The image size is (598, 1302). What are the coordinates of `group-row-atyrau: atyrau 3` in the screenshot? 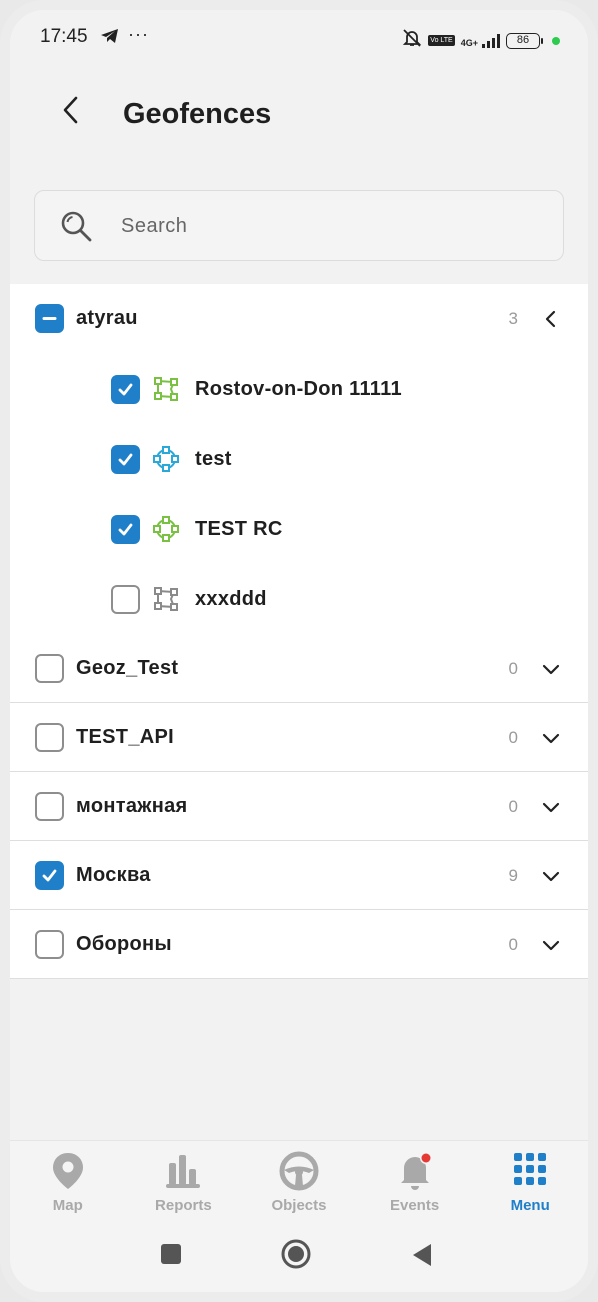 It's located at (299, 319).